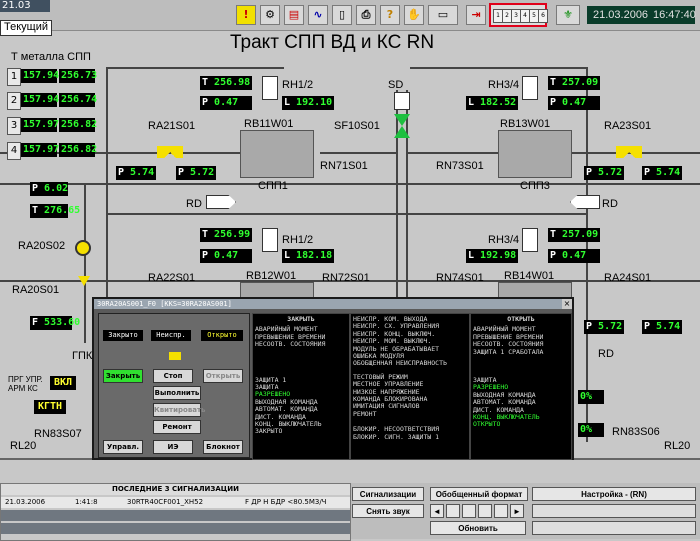  Describe the element at coordinates (346, 278) in the screenshot. I see `ll-rn-label: RN72S01` at that location.